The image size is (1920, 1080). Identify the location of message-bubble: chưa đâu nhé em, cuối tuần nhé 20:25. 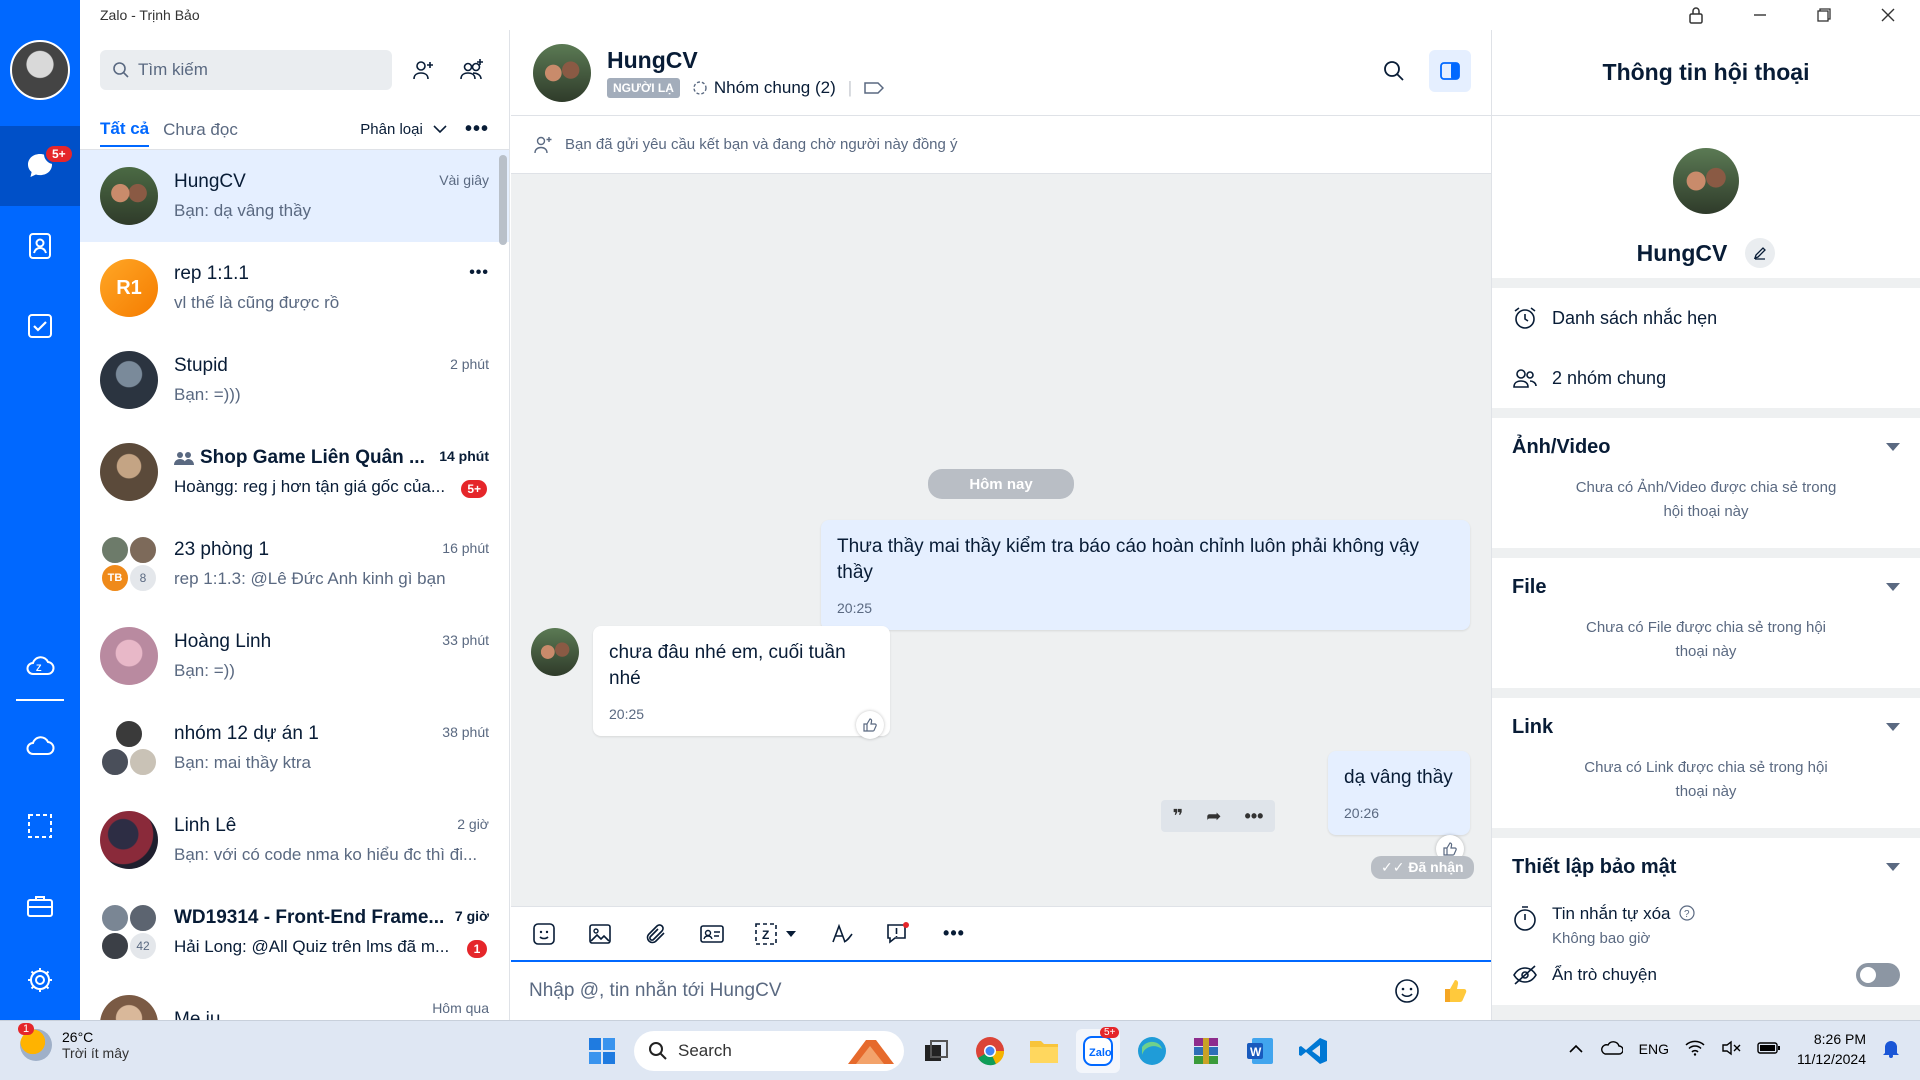
(741, 681).